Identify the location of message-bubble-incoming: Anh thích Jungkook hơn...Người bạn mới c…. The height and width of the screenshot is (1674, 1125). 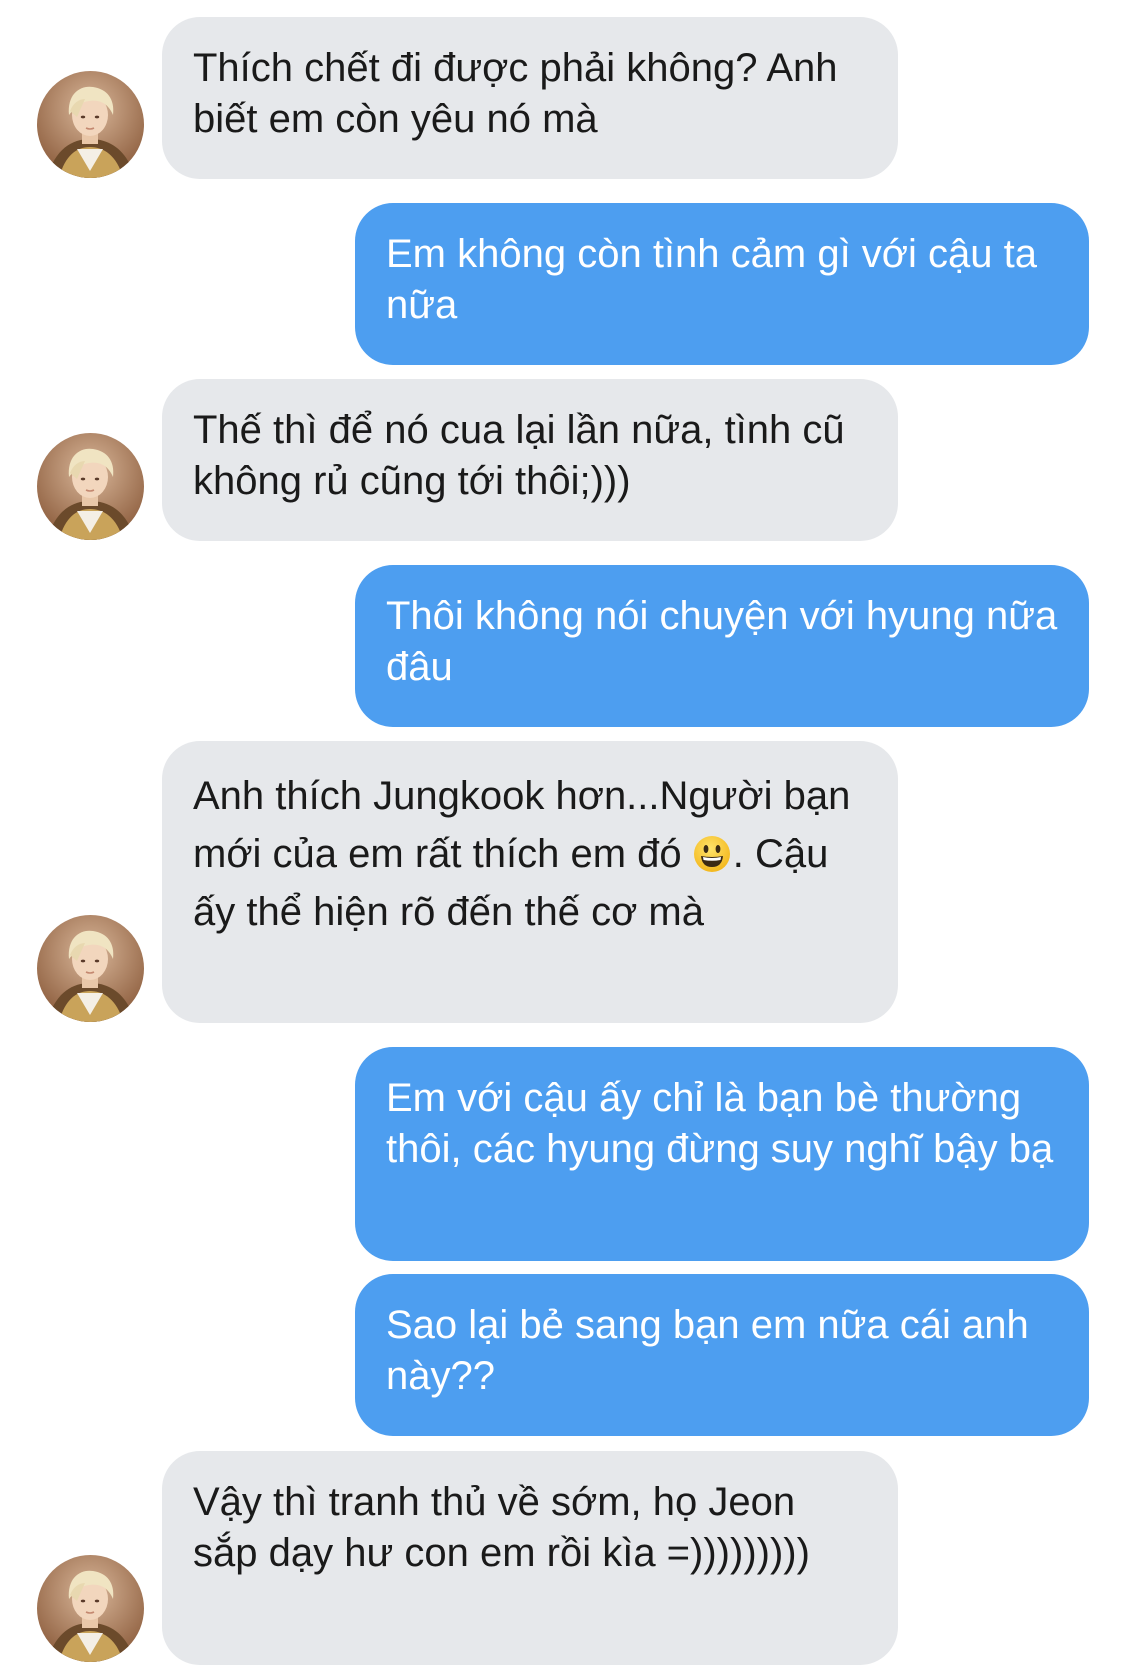
(530, 882).